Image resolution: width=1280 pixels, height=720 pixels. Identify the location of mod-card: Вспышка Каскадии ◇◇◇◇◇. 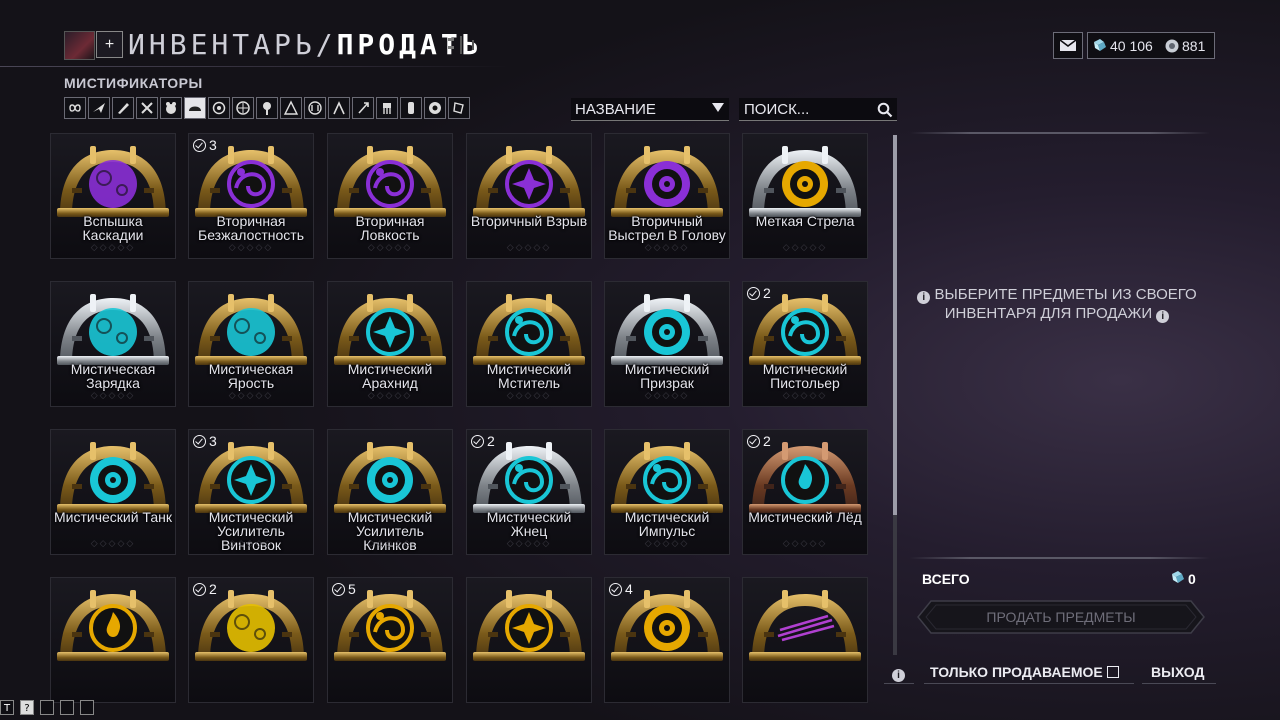
(113, 196).